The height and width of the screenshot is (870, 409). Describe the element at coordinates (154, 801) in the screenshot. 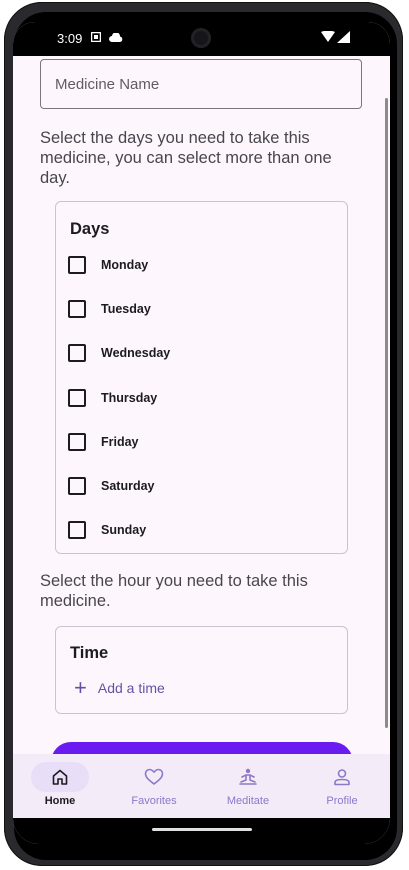

I see `nav-label-favorites: Favorites` at that location.